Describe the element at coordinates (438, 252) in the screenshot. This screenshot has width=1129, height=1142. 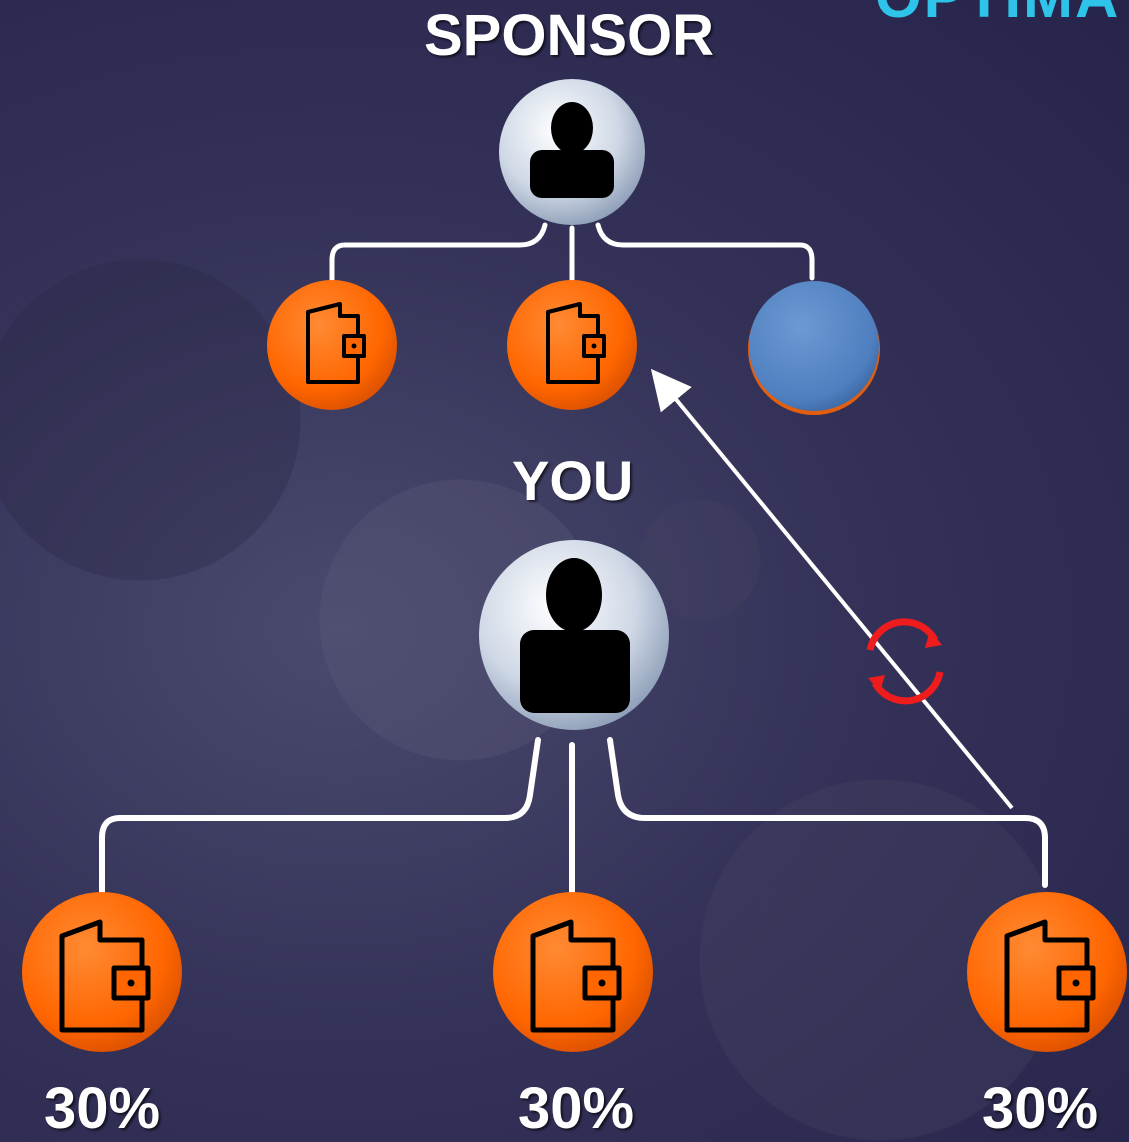
I see `connector-sponsor-left` at that location.